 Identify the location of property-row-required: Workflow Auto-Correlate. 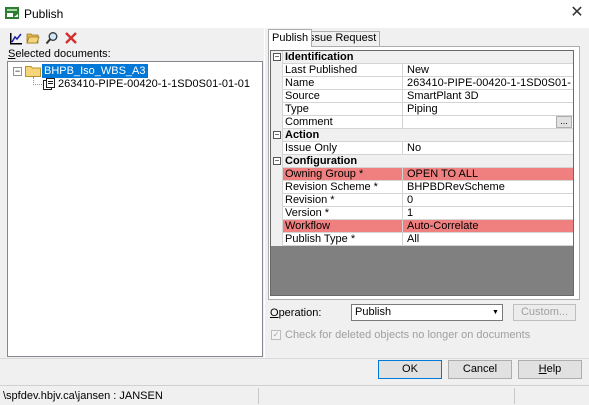
(422, 226).